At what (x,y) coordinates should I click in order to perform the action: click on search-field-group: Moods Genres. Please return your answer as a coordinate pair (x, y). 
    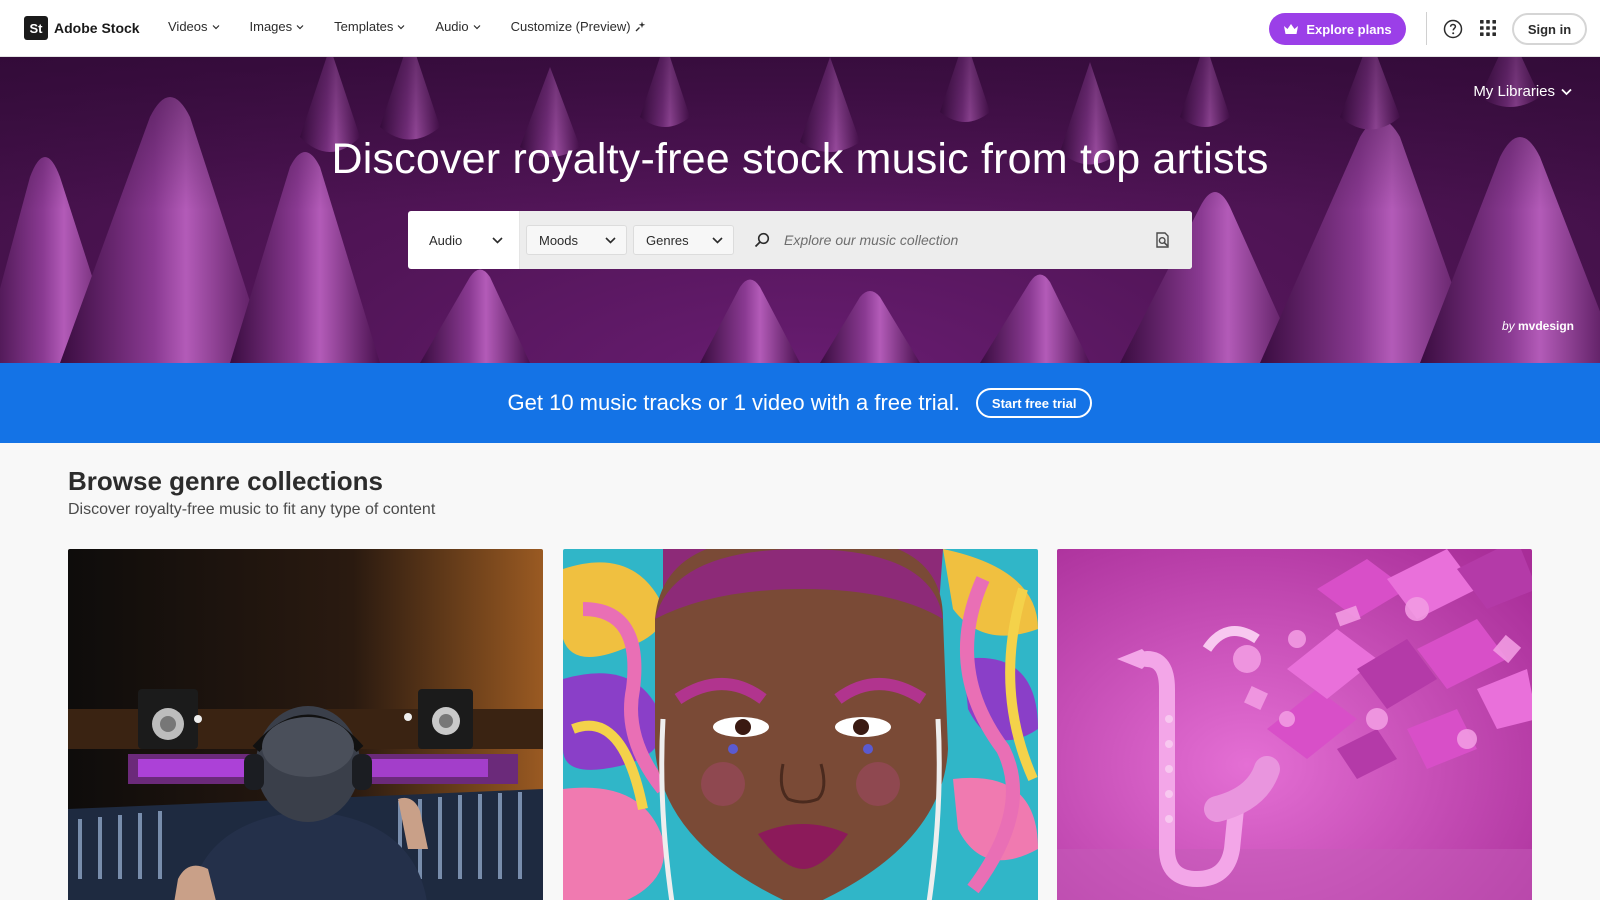
    Looking at the image, I should click on (856, 240).